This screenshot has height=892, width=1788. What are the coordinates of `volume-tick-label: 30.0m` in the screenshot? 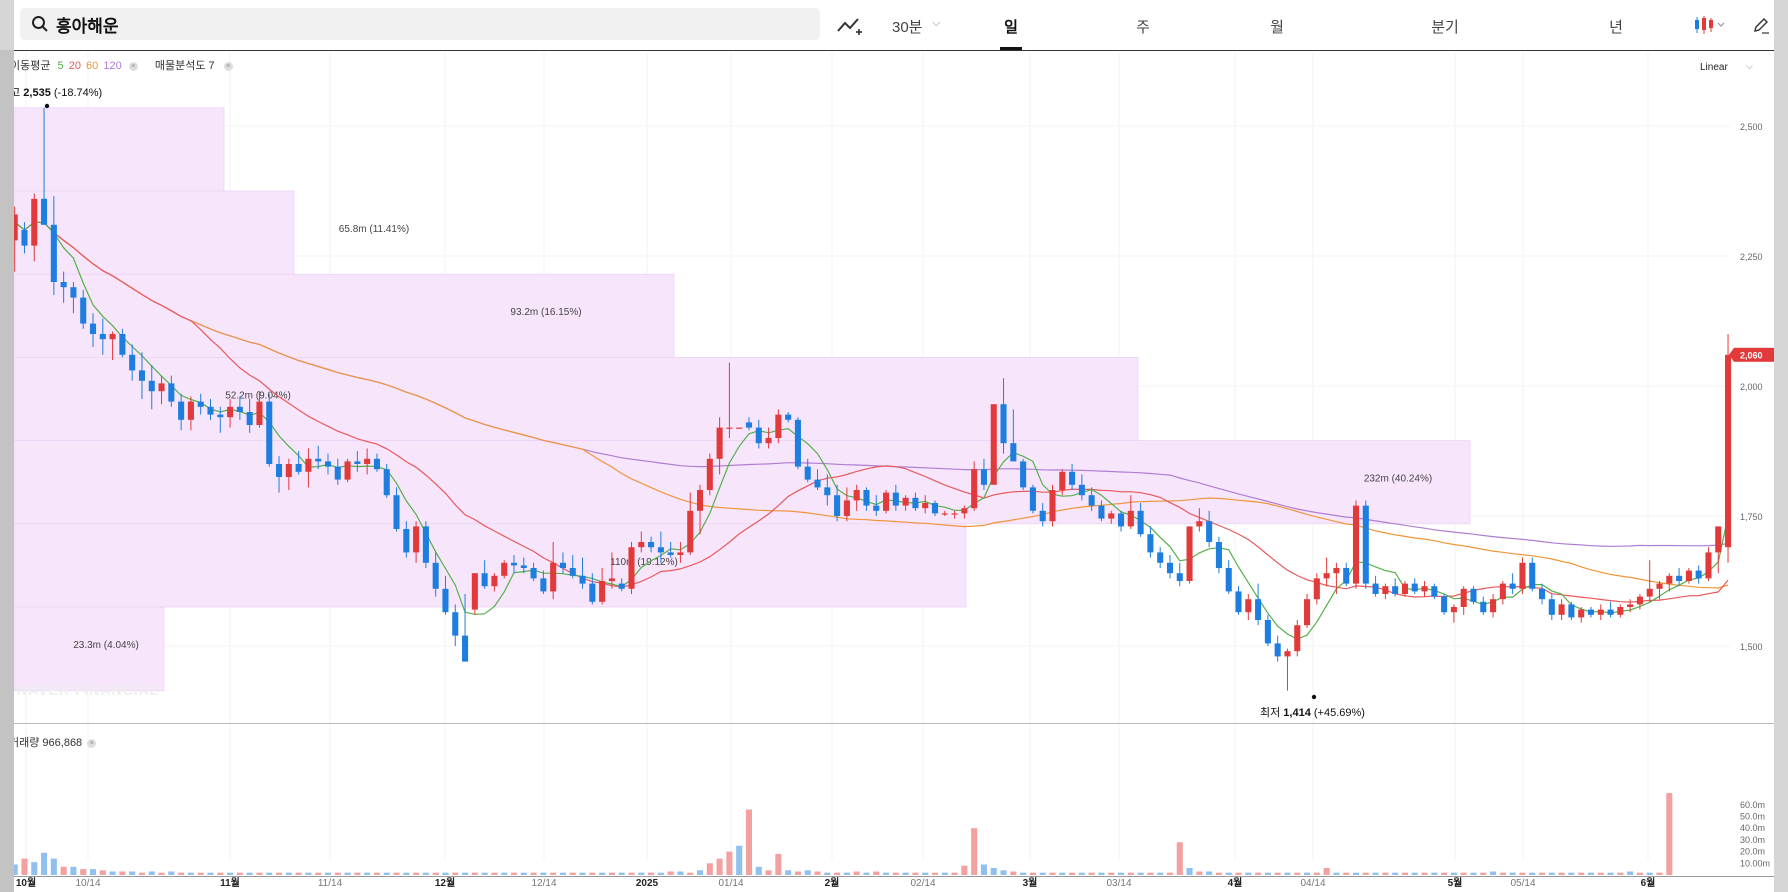 It's located at (1752, 840).